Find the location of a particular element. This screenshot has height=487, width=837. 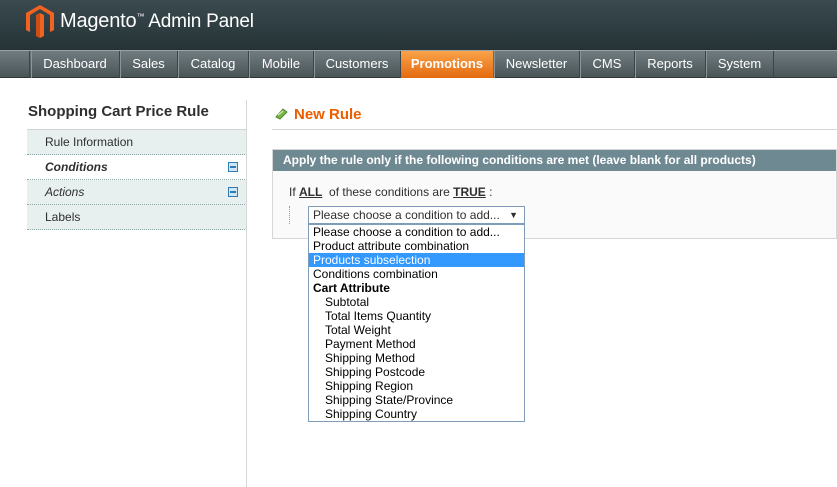

tab-label: Actions is located at coordinates (65, 192).